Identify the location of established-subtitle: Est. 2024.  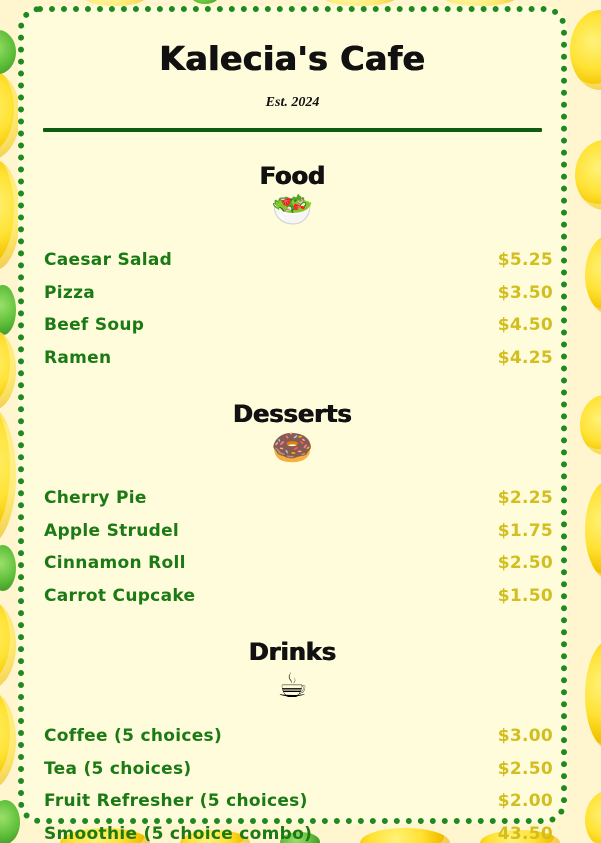
(292, 102).